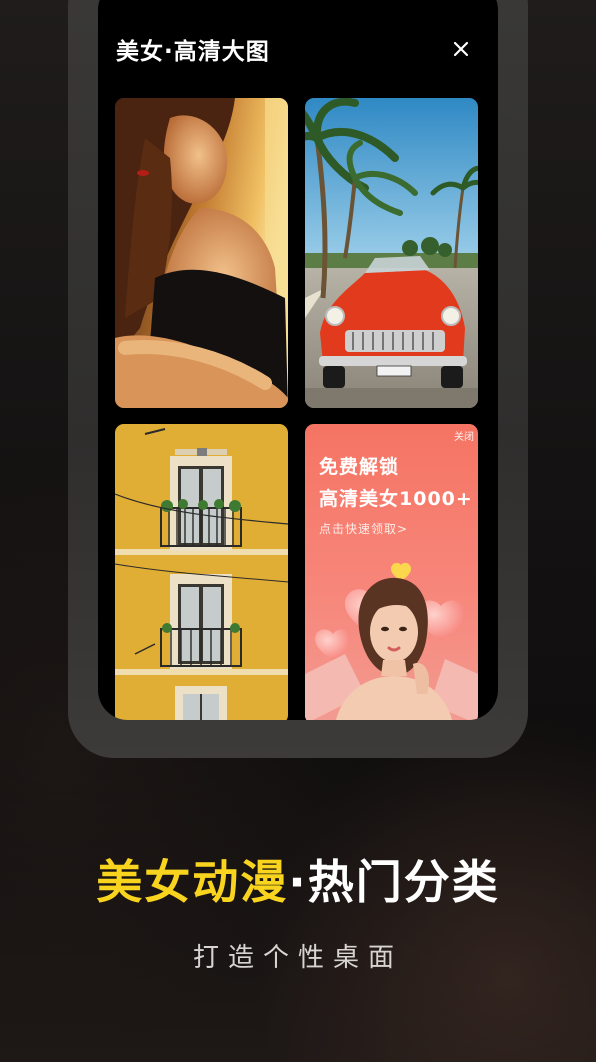 The height and width of the screenshot is (1062, 596). What do you see at coordinates (396, 499) in the screenshot?
I see `ad-headline-line2: 高清美女1000+` at bounding box center [396, 499].